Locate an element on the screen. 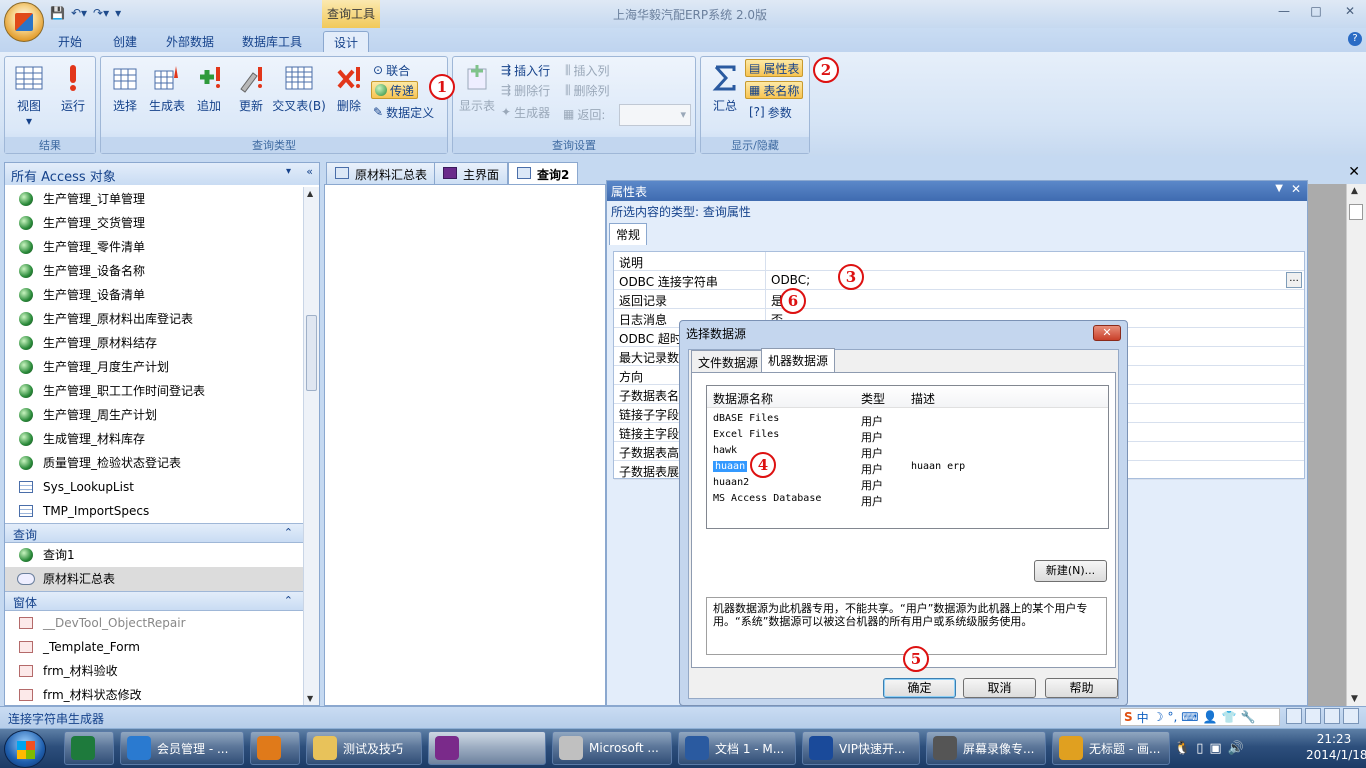  nav-section-forms: 窗体 ⌃ is located at coordinates (154, 601).